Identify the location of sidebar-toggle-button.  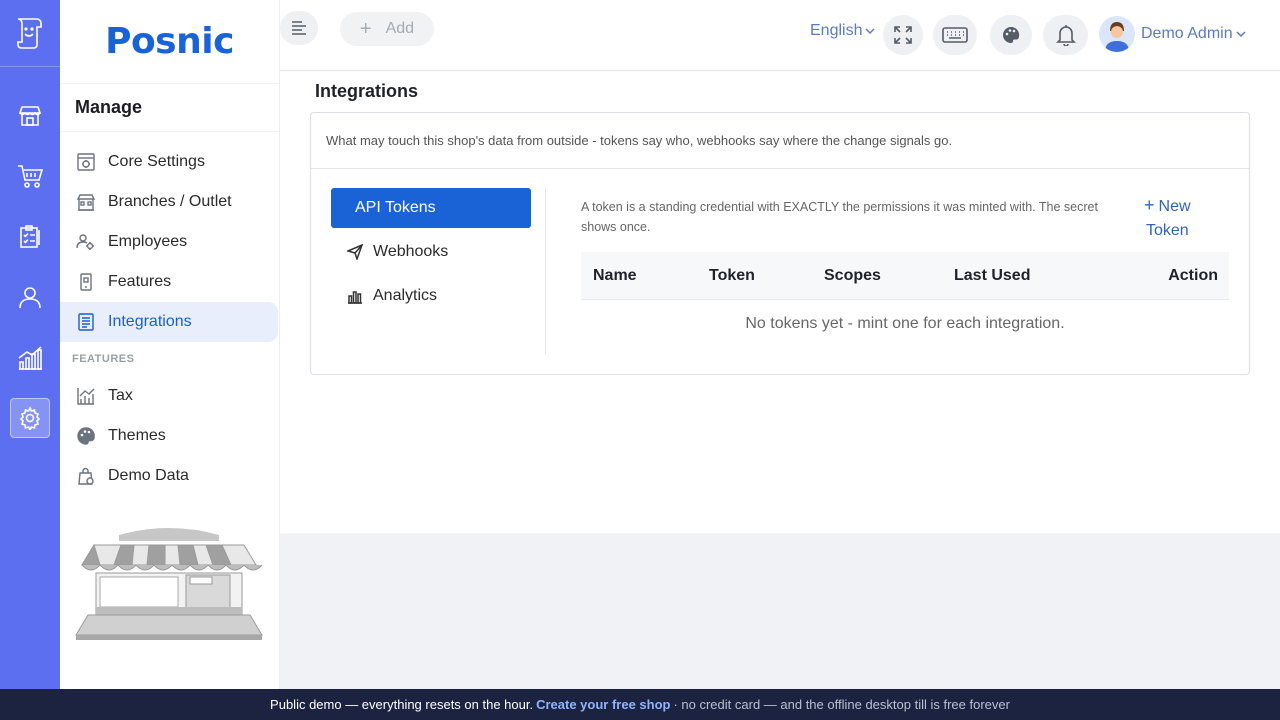
(299, 28).